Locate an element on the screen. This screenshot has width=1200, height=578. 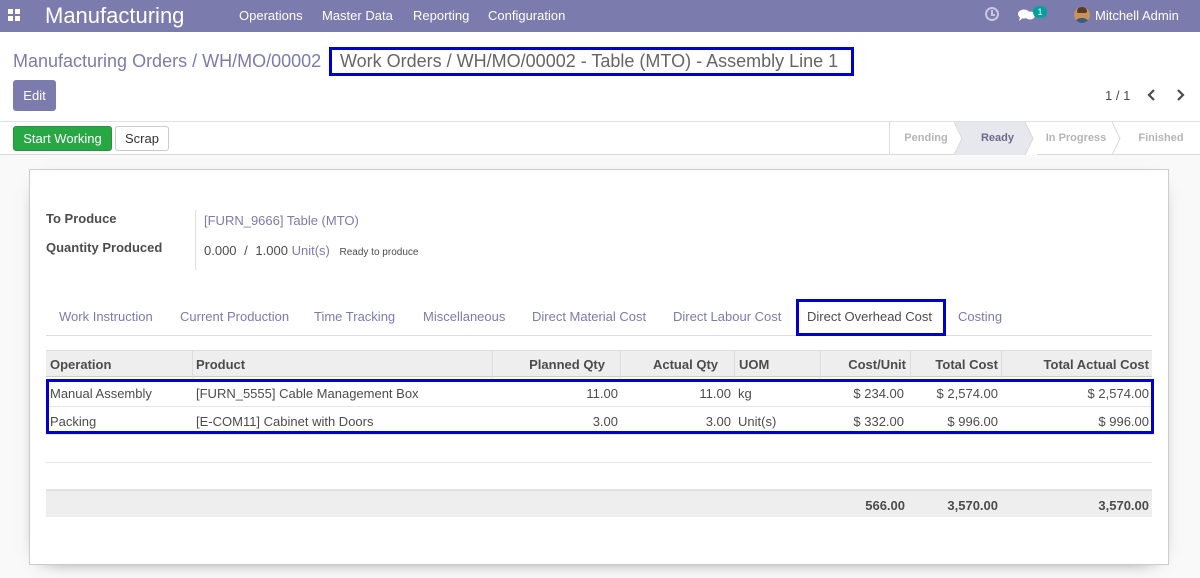
tab-current-production: Current Production is located at coordinates (234, 316).